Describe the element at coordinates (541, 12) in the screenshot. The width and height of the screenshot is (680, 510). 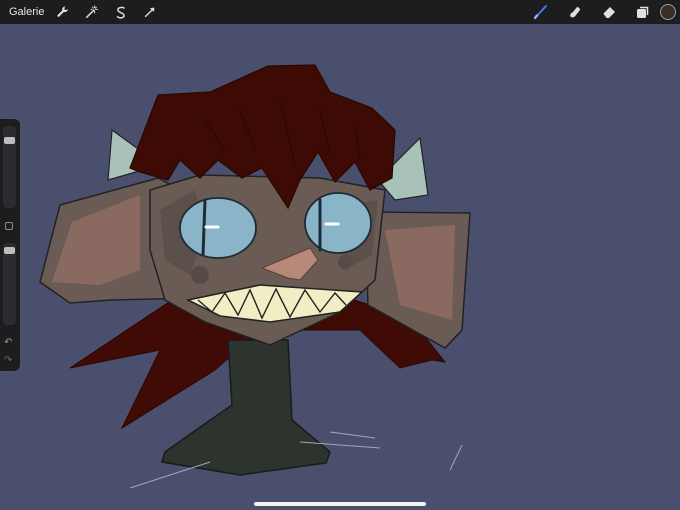
I see `brush-icon` at that location.